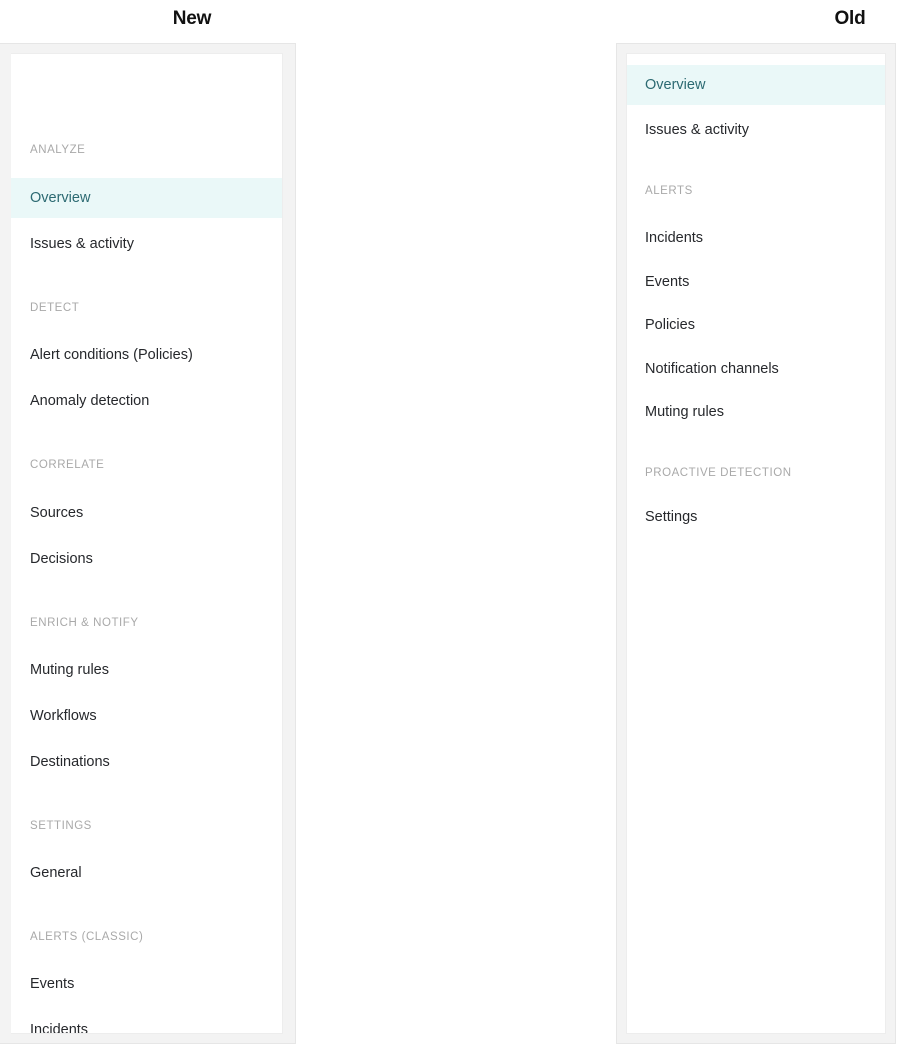 The image size is (900, 1047). What do you see at coordinates (756, 325) in the screenshot?
I see `old-nav-item-policies: Policies` at bounding box center [756, 325].